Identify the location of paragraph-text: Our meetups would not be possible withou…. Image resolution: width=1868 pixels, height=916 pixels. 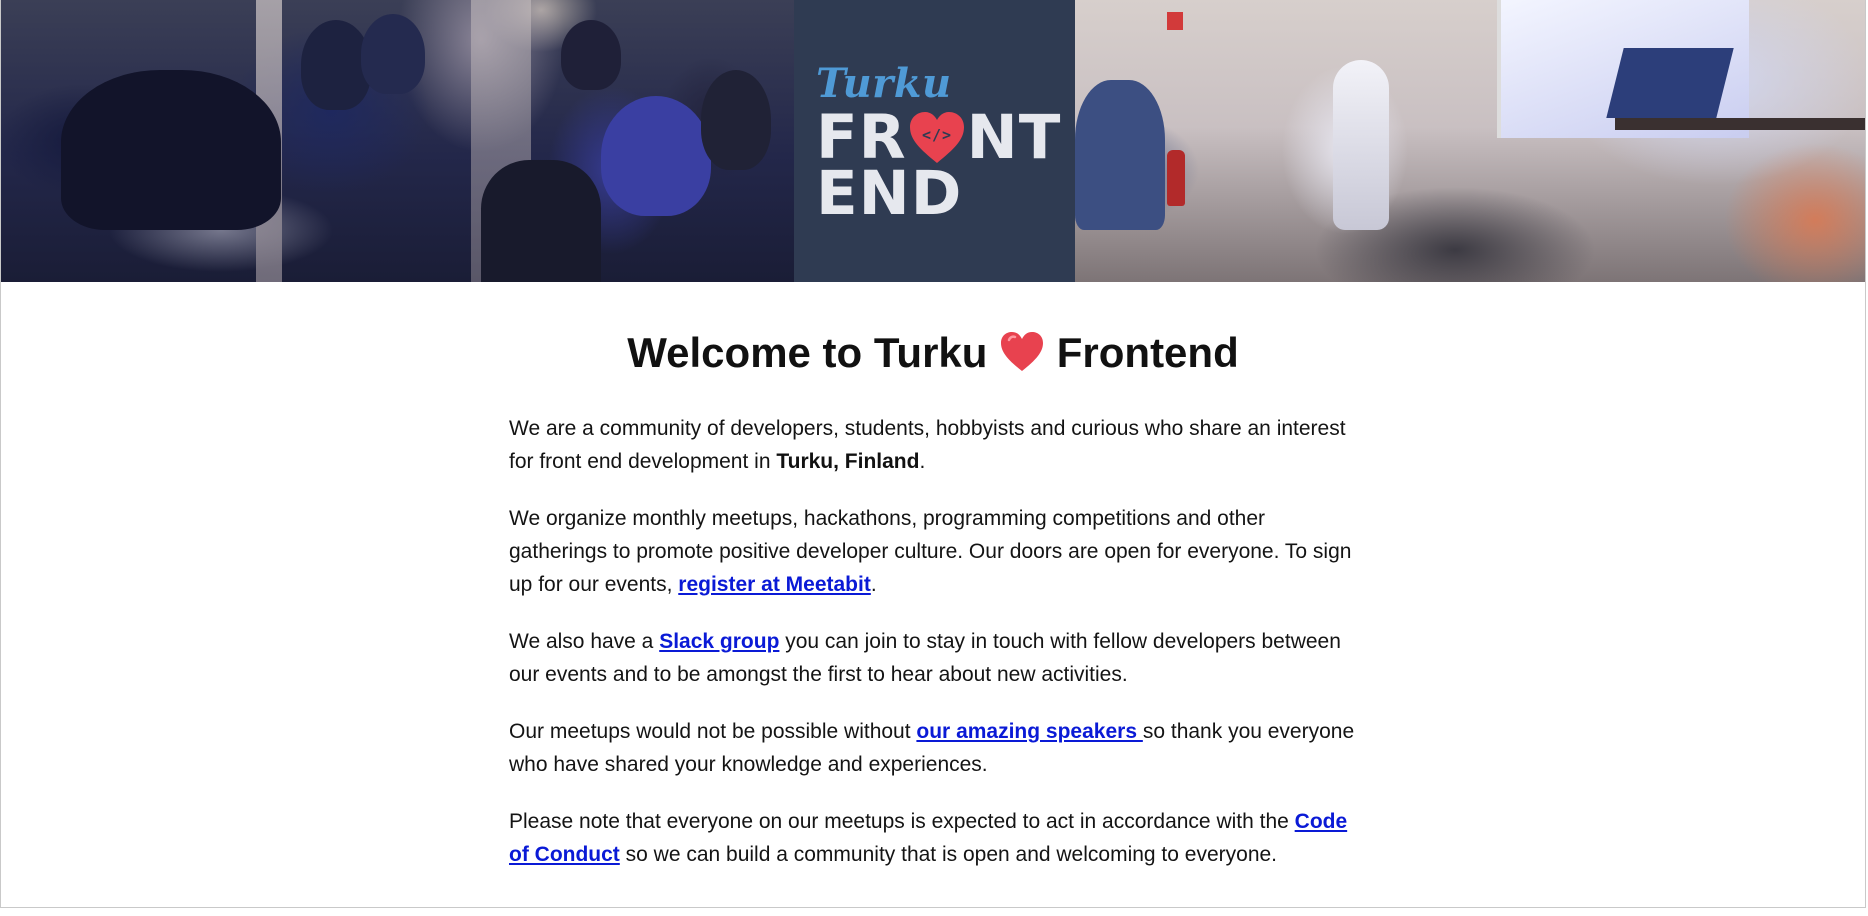
(713, 731).